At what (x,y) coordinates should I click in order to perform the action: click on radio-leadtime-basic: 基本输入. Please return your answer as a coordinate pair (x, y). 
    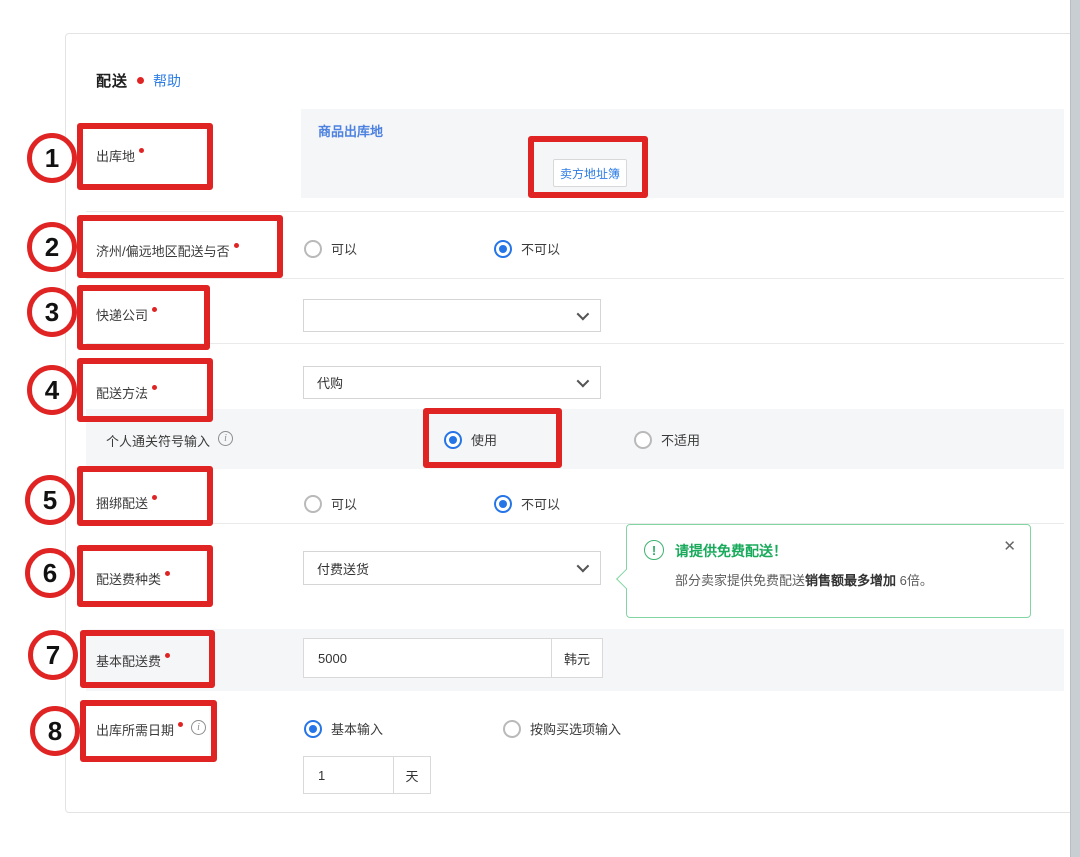
    Looking at the image, I should click on (343, 728).